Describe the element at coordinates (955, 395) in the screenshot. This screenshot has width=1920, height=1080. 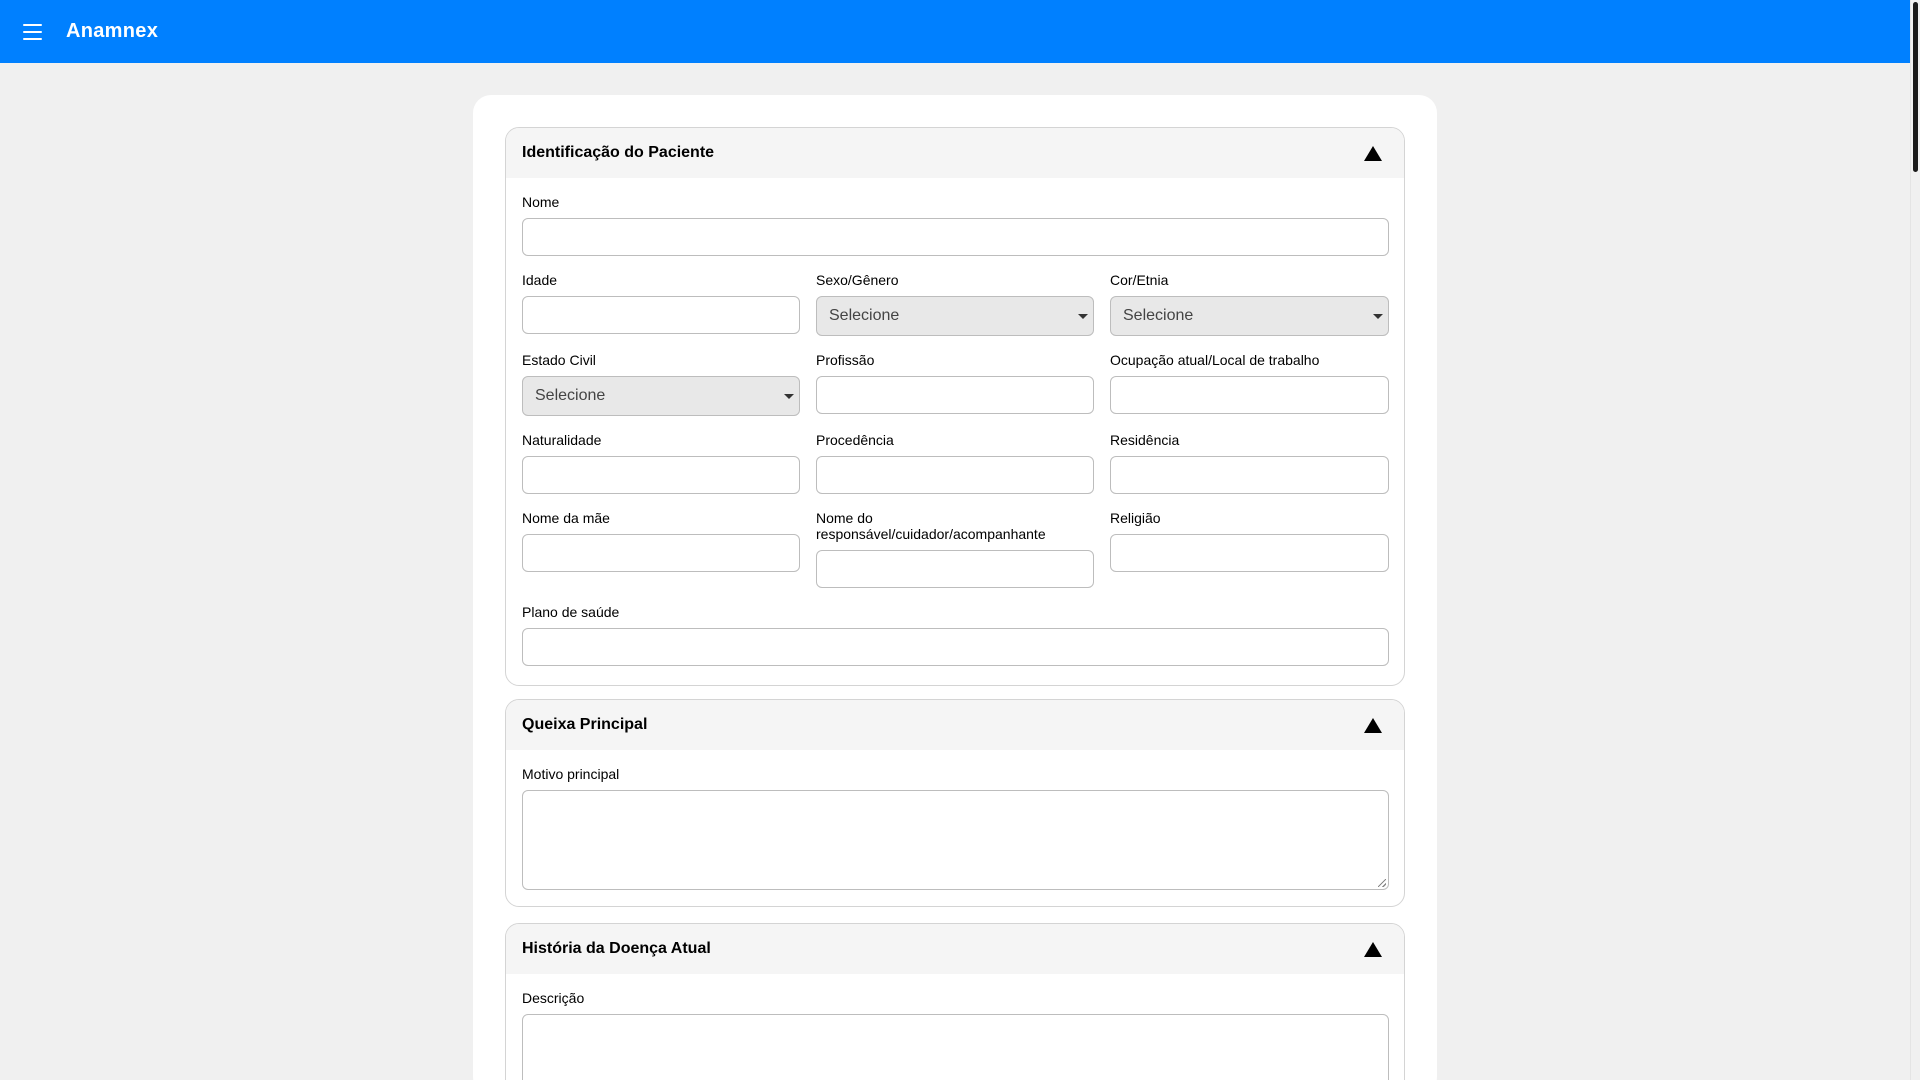
I see `profissao-input` at that location.